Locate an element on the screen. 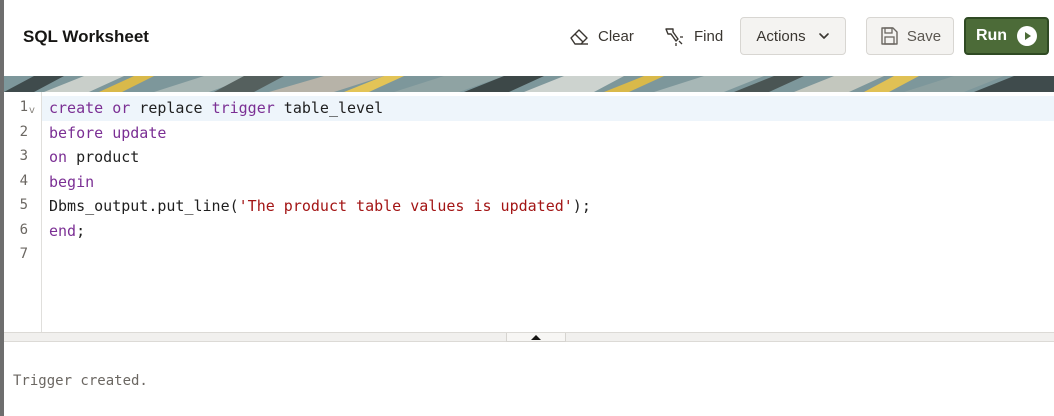  code-line: end; is located at coordinates (67, 230).